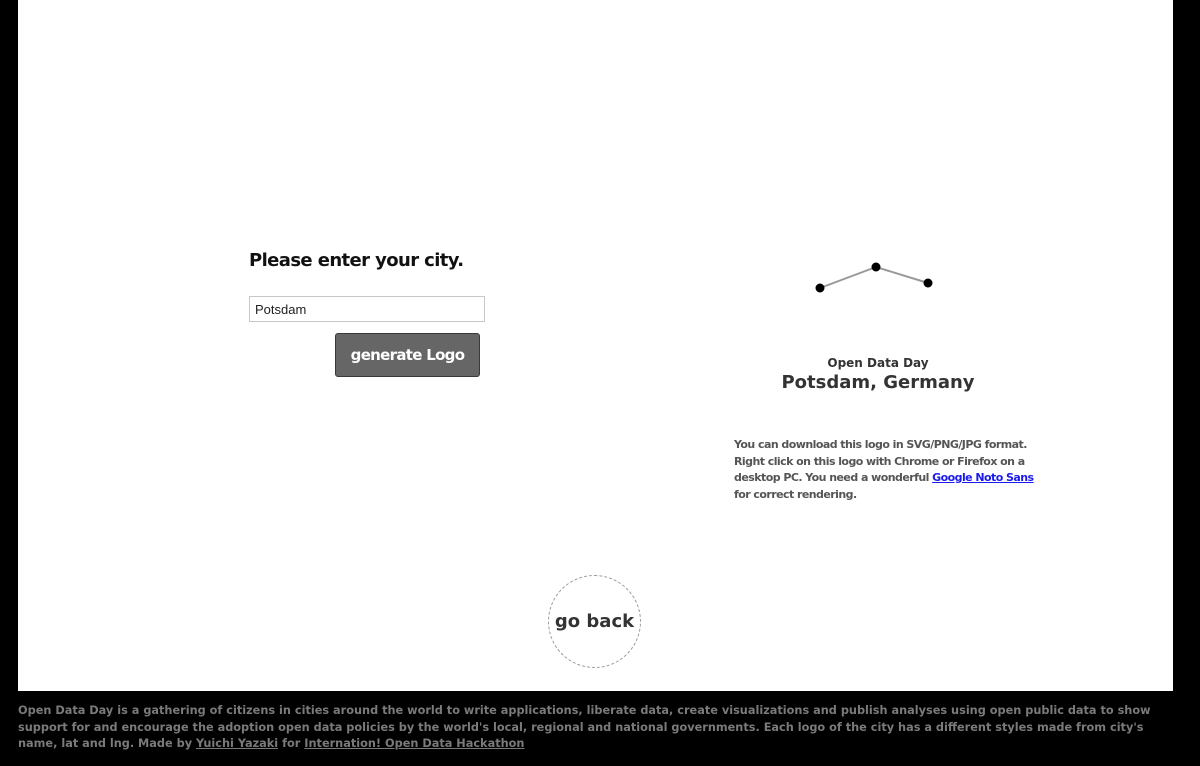 The height and width of the screenshot is (766, 1200). Describe the element at coordinates (407, 355) in the screenshot. I see `generate-logo-button: generate Logo` at that location.